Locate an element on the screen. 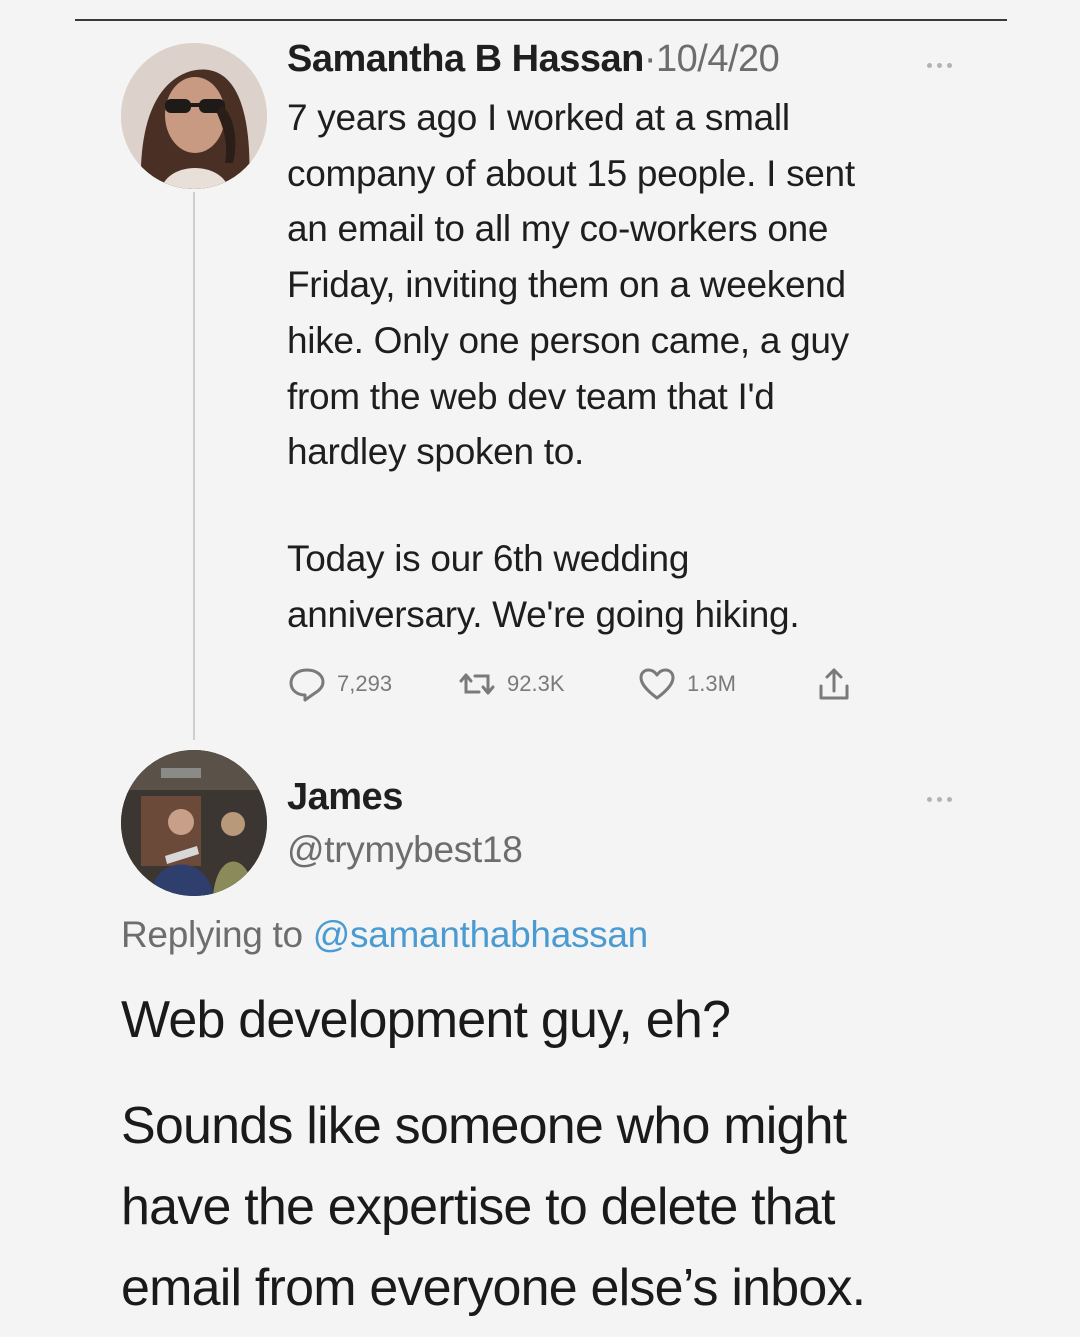  tweet-text-line: from the web dev team that I'd is located at coordinates (531, 396).